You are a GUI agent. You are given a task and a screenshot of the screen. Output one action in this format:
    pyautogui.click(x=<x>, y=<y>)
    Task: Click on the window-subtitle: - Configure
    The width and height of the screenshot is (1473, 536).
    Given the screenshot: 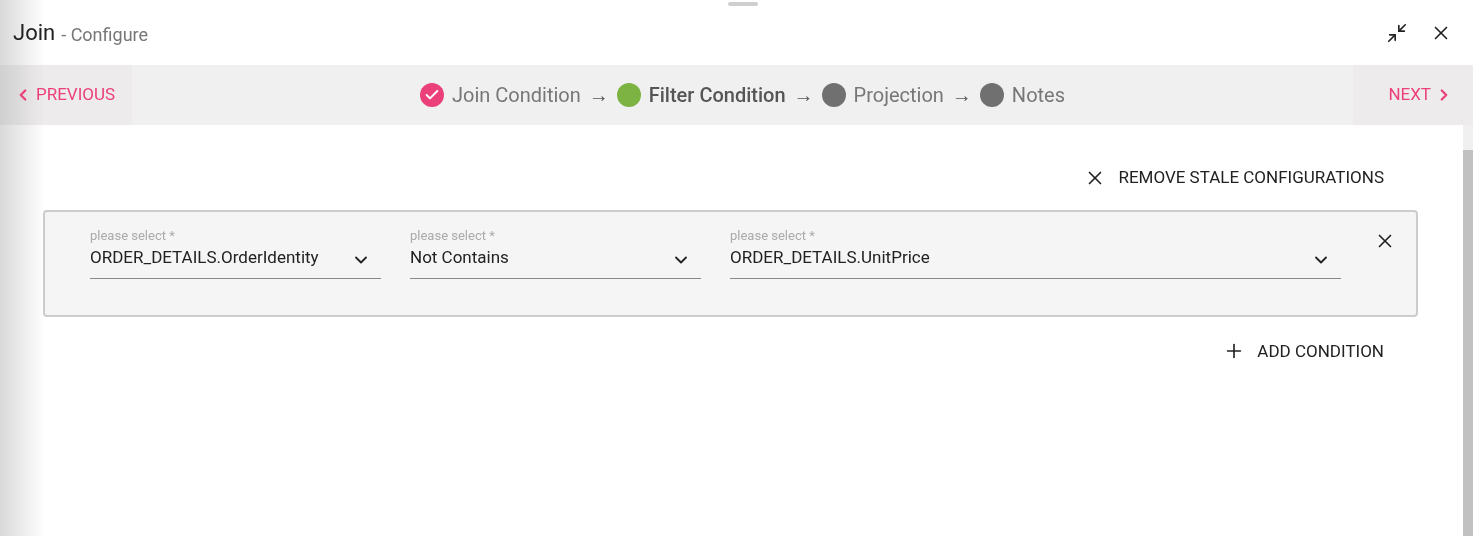 What is the action you would take?
    pyautogui.click(x=105, y=34)
    